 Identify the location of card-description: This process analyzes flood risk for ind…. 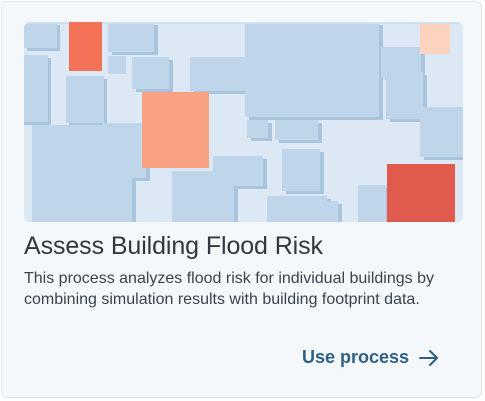
(229, 289).